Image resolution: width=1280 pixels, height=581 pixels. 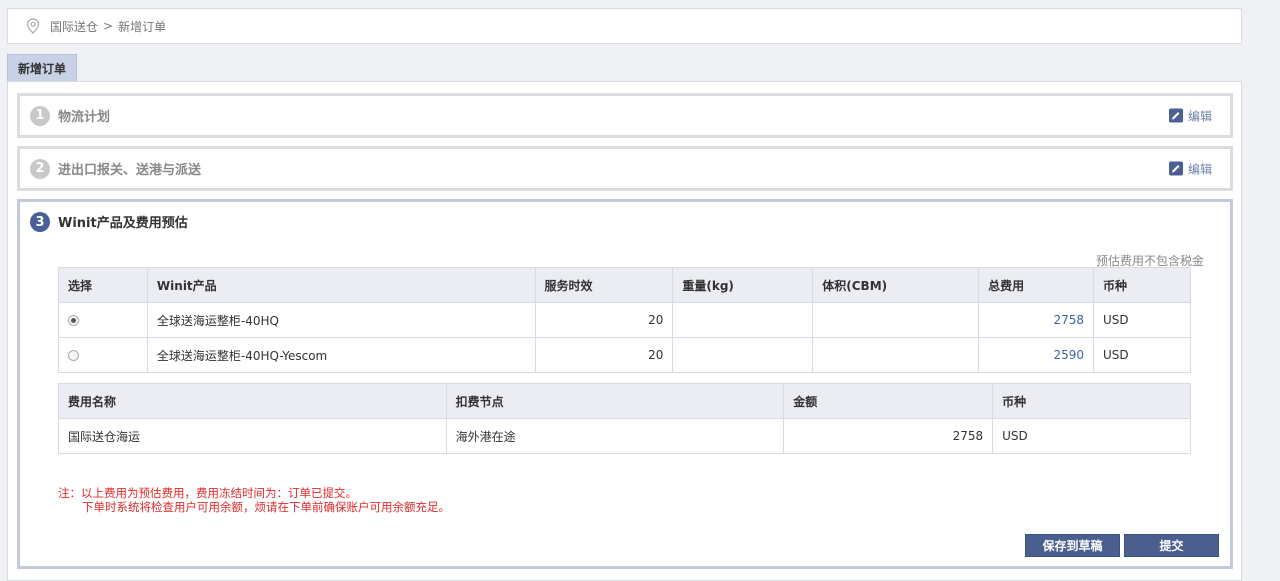 I want to click on step-customs-delivery: 2 进出口报关、送港与派送 编辑, so click(x=625, y=168).